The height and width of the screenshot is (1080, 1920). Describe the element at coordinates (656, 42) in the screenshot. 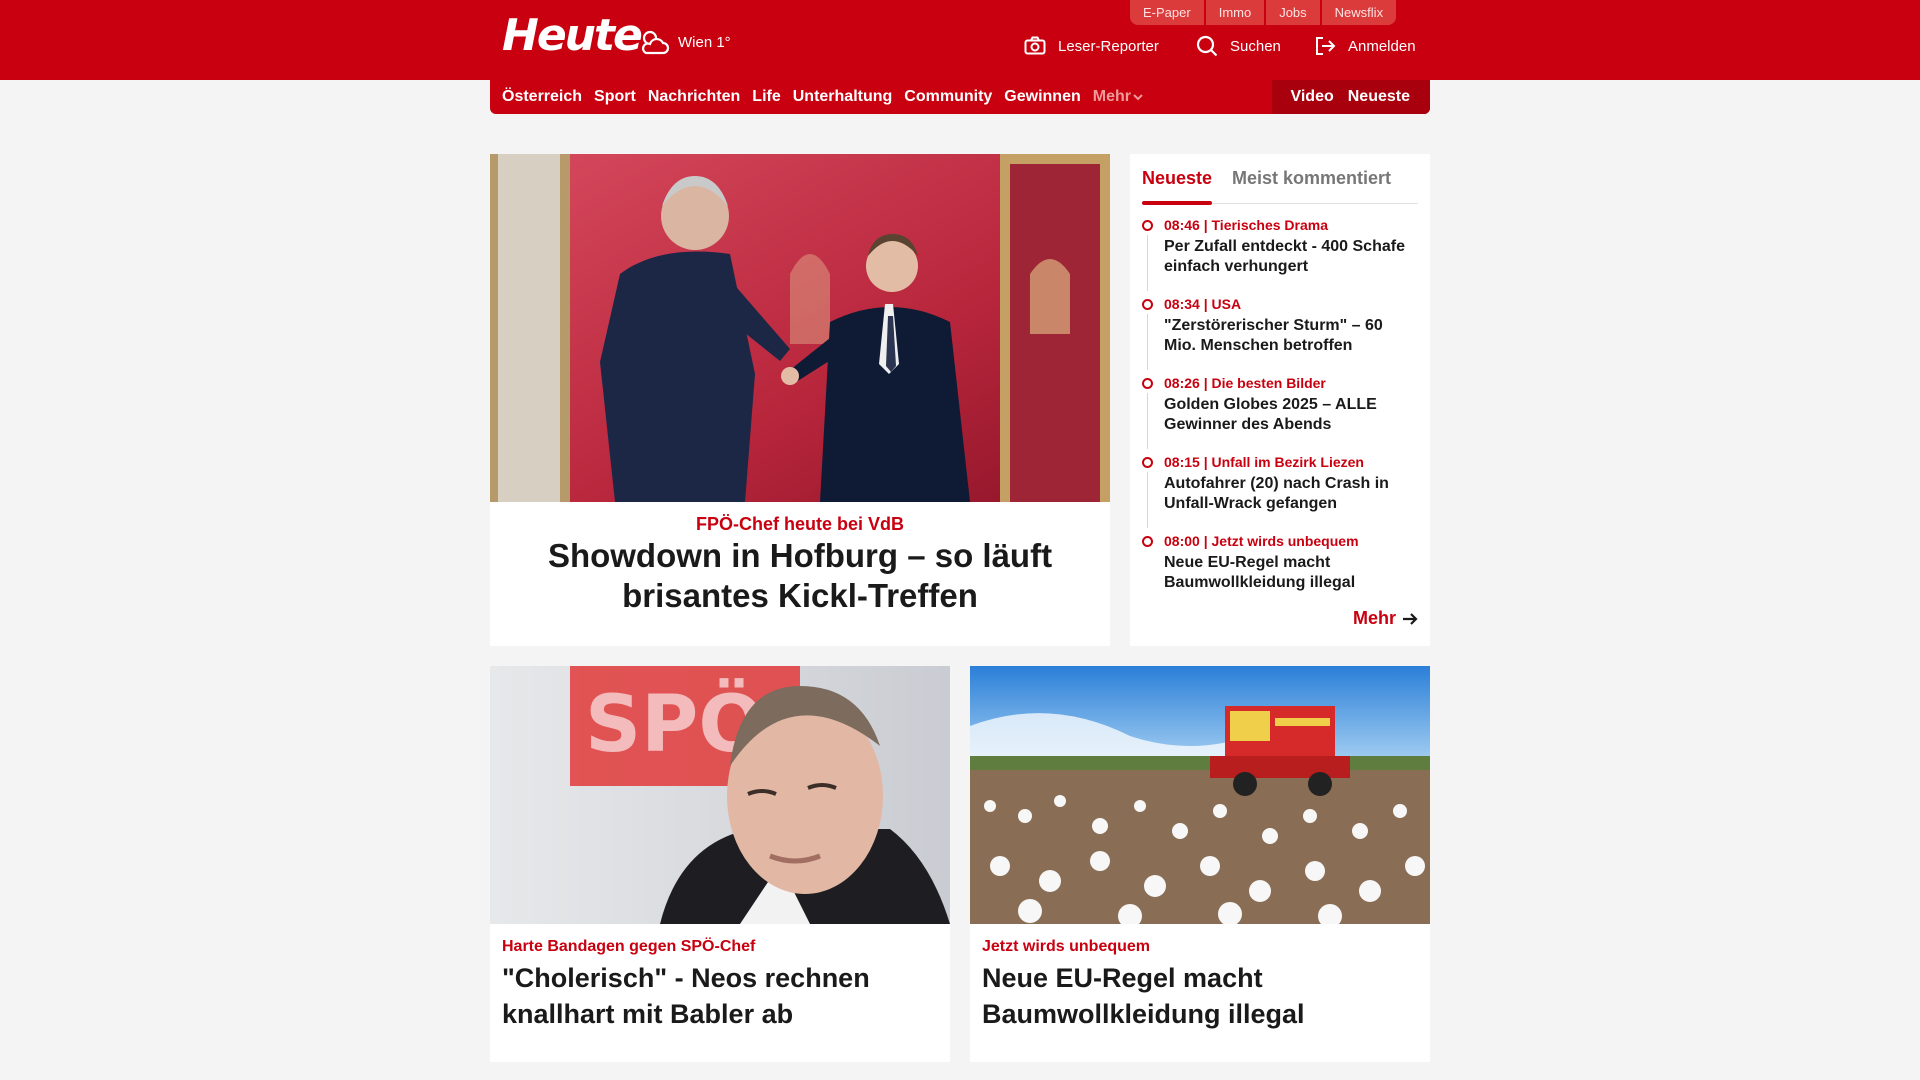

I see `weather-cloud-icon` at that location.